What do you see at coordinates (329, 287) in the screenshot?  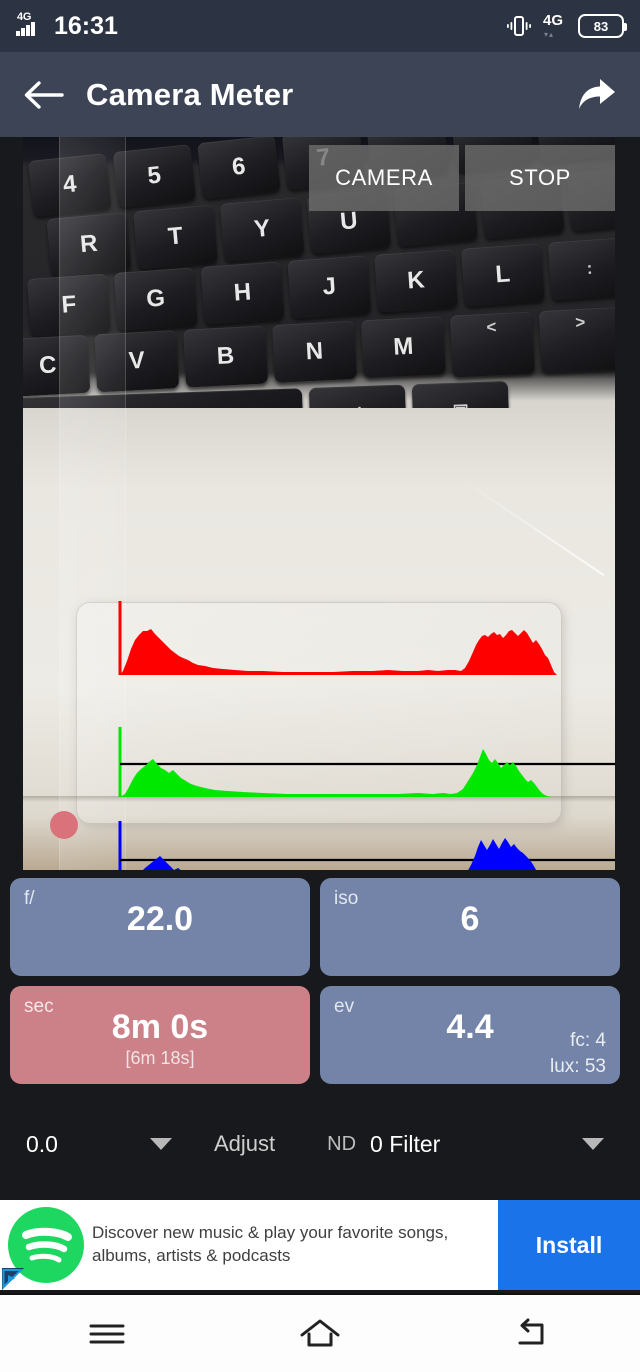 I see `key-j: J` at bounding box center [329, 287].